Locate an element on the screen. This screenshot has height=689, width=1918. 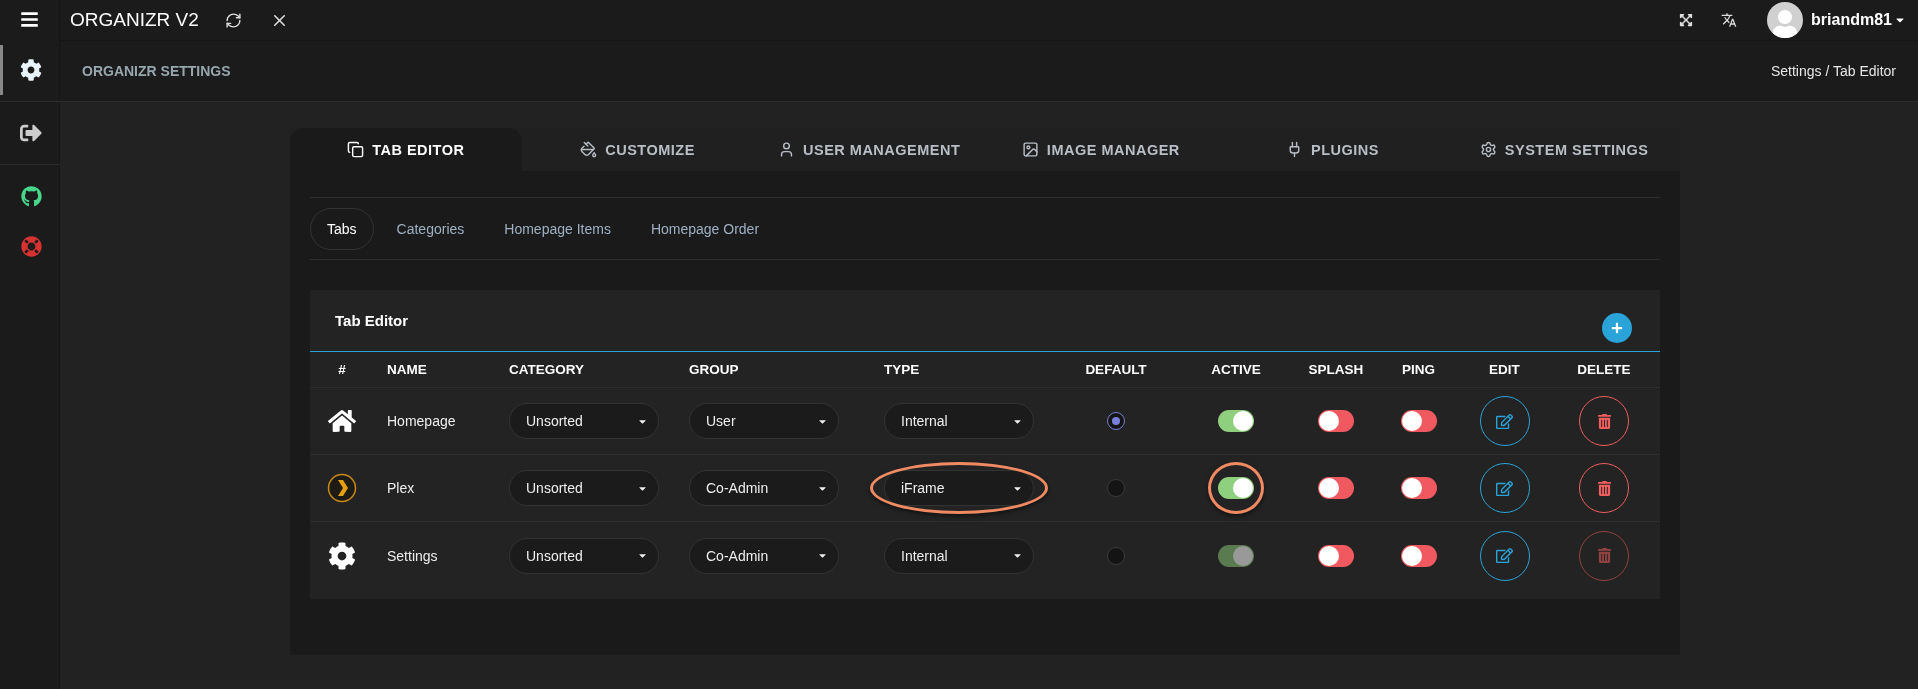
lifebuoy-icon is located at coordinates (31, 246).